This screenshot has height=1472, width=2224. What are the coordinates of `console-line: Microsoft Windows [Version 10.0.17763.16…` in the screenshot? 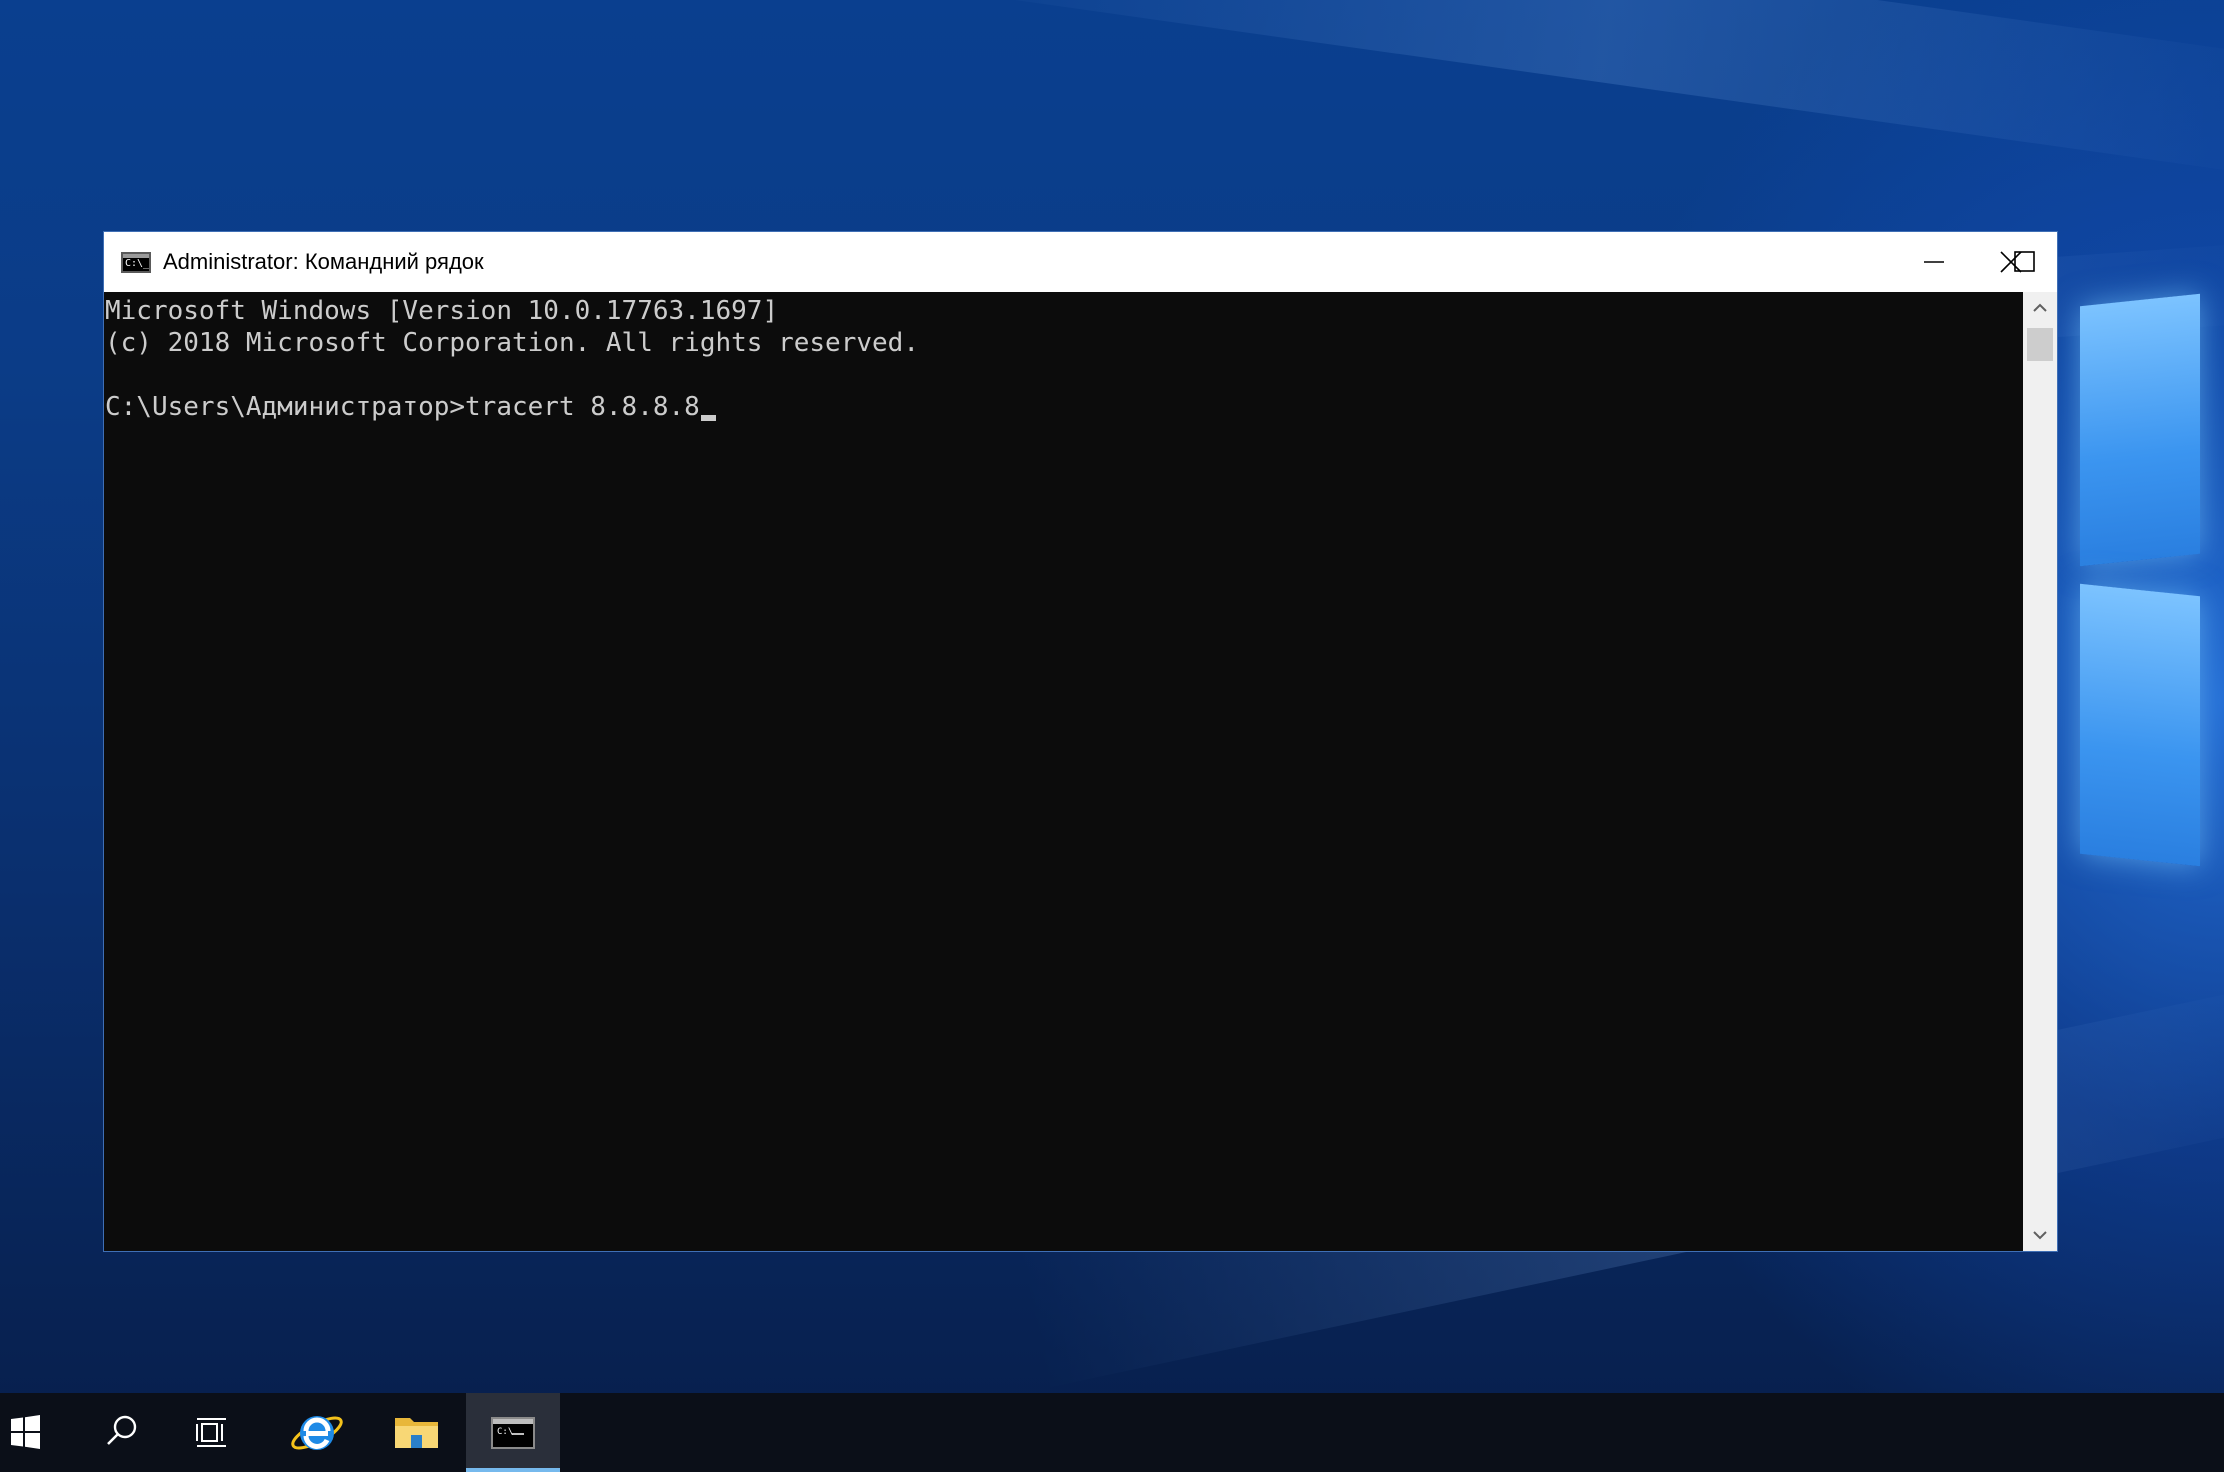 It's located at (442, 311).